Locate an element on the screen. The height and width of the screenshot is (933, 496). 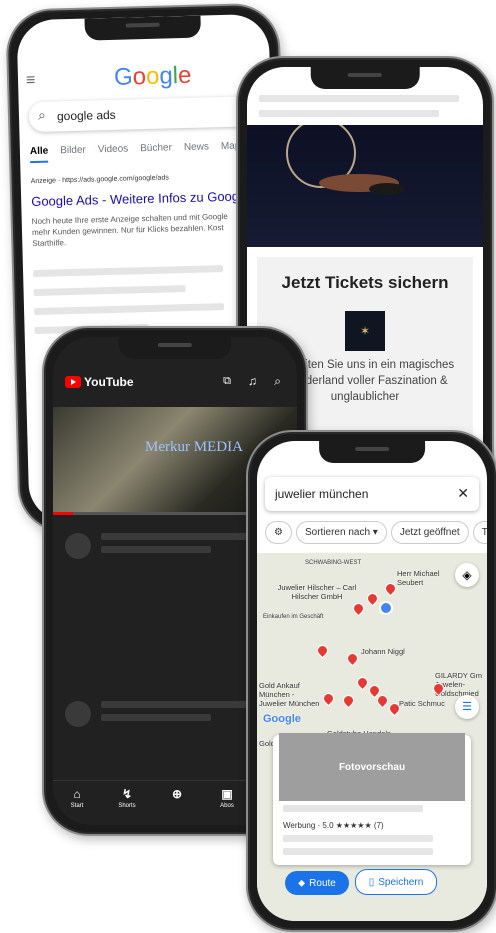
search-tabs: Alle Bilder Videos Bücher News Map is located at coordinates (141, 152).